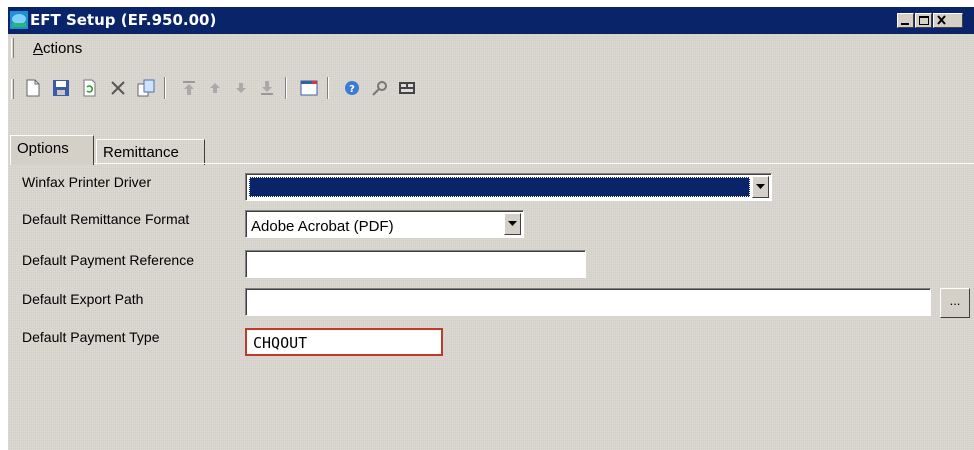 The height and width of the screenshot is (450, 974). I want to click on close-button, so click(948, 20).